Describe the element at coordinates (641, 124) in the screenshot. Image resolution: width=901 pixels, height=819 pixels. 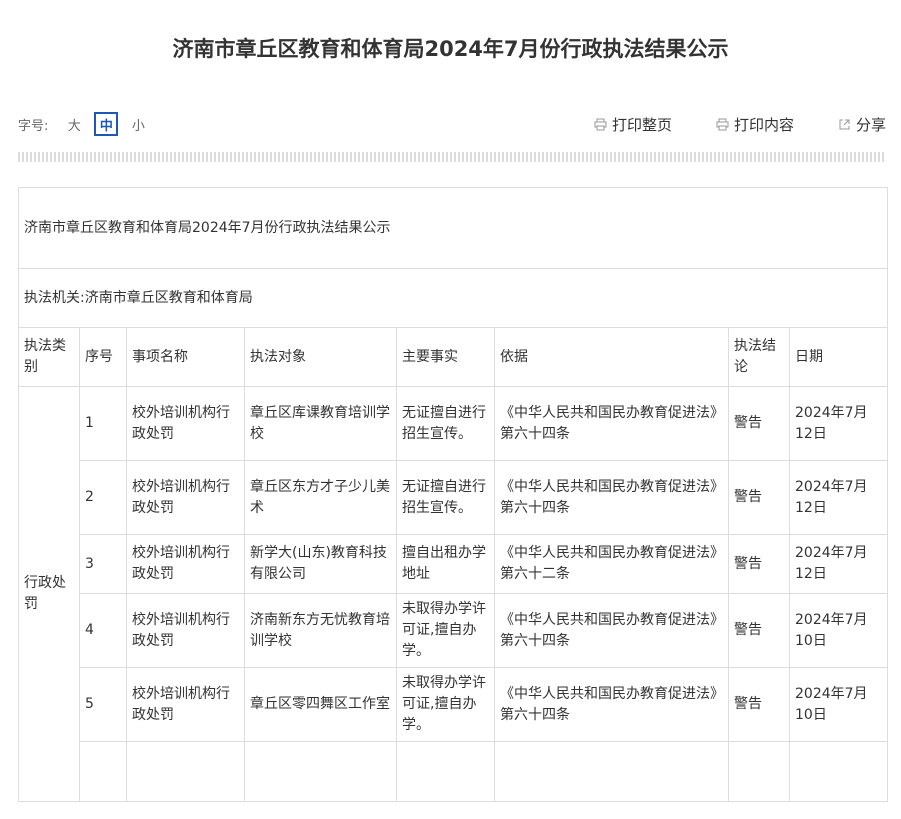
I see `print-page-label: 打印整页` at that location.